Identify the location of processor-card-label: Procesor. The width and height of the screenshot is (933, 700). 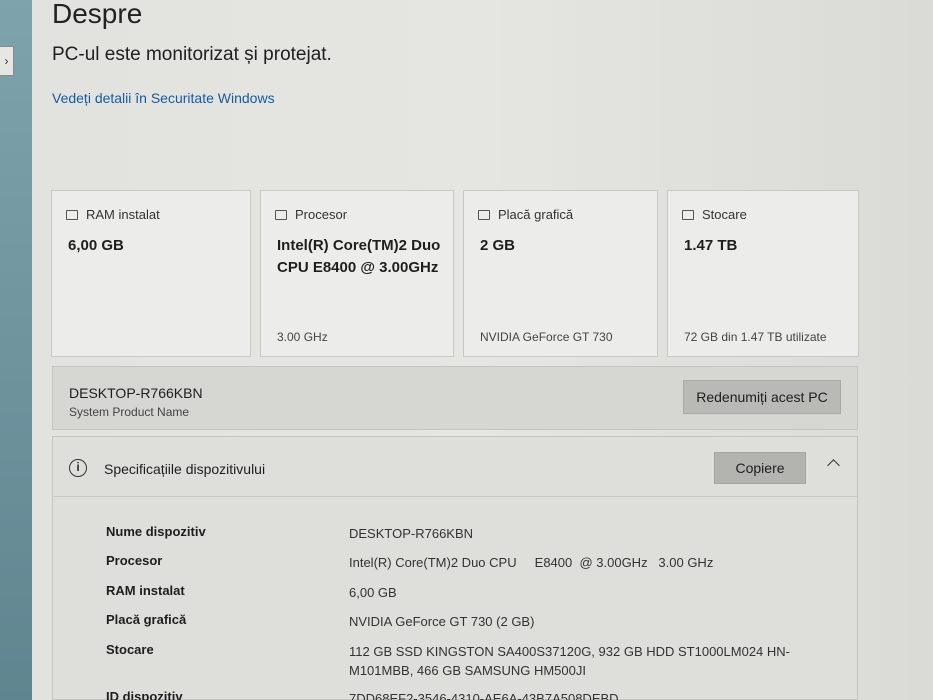
(321, 214).